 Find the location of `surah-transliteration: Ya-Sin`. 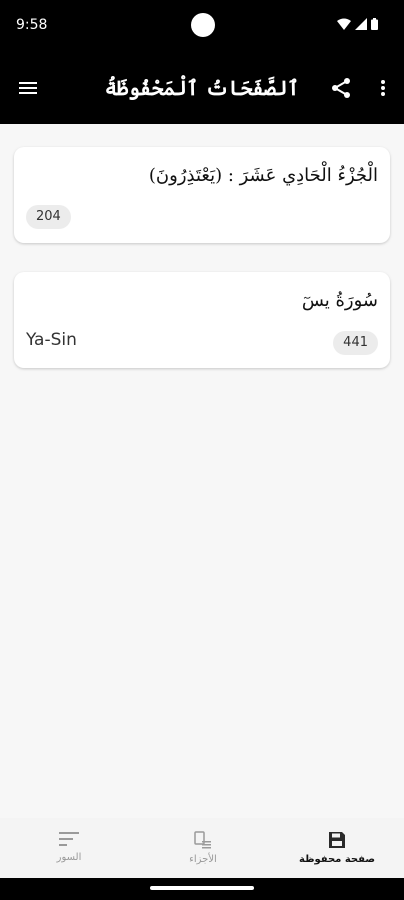

surah-transliteration: Ya-Sin is located at coordinates (51, 340).